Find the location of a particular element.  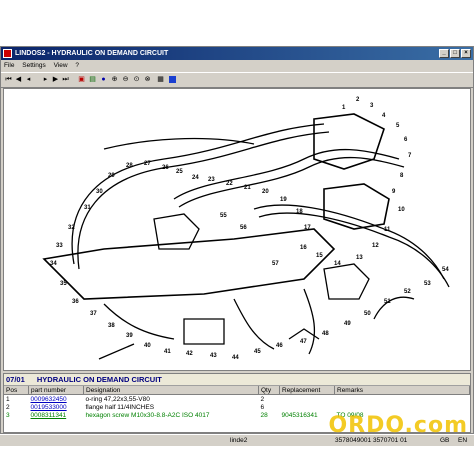

callout-24: 24 is located at coordinates (195, 178).